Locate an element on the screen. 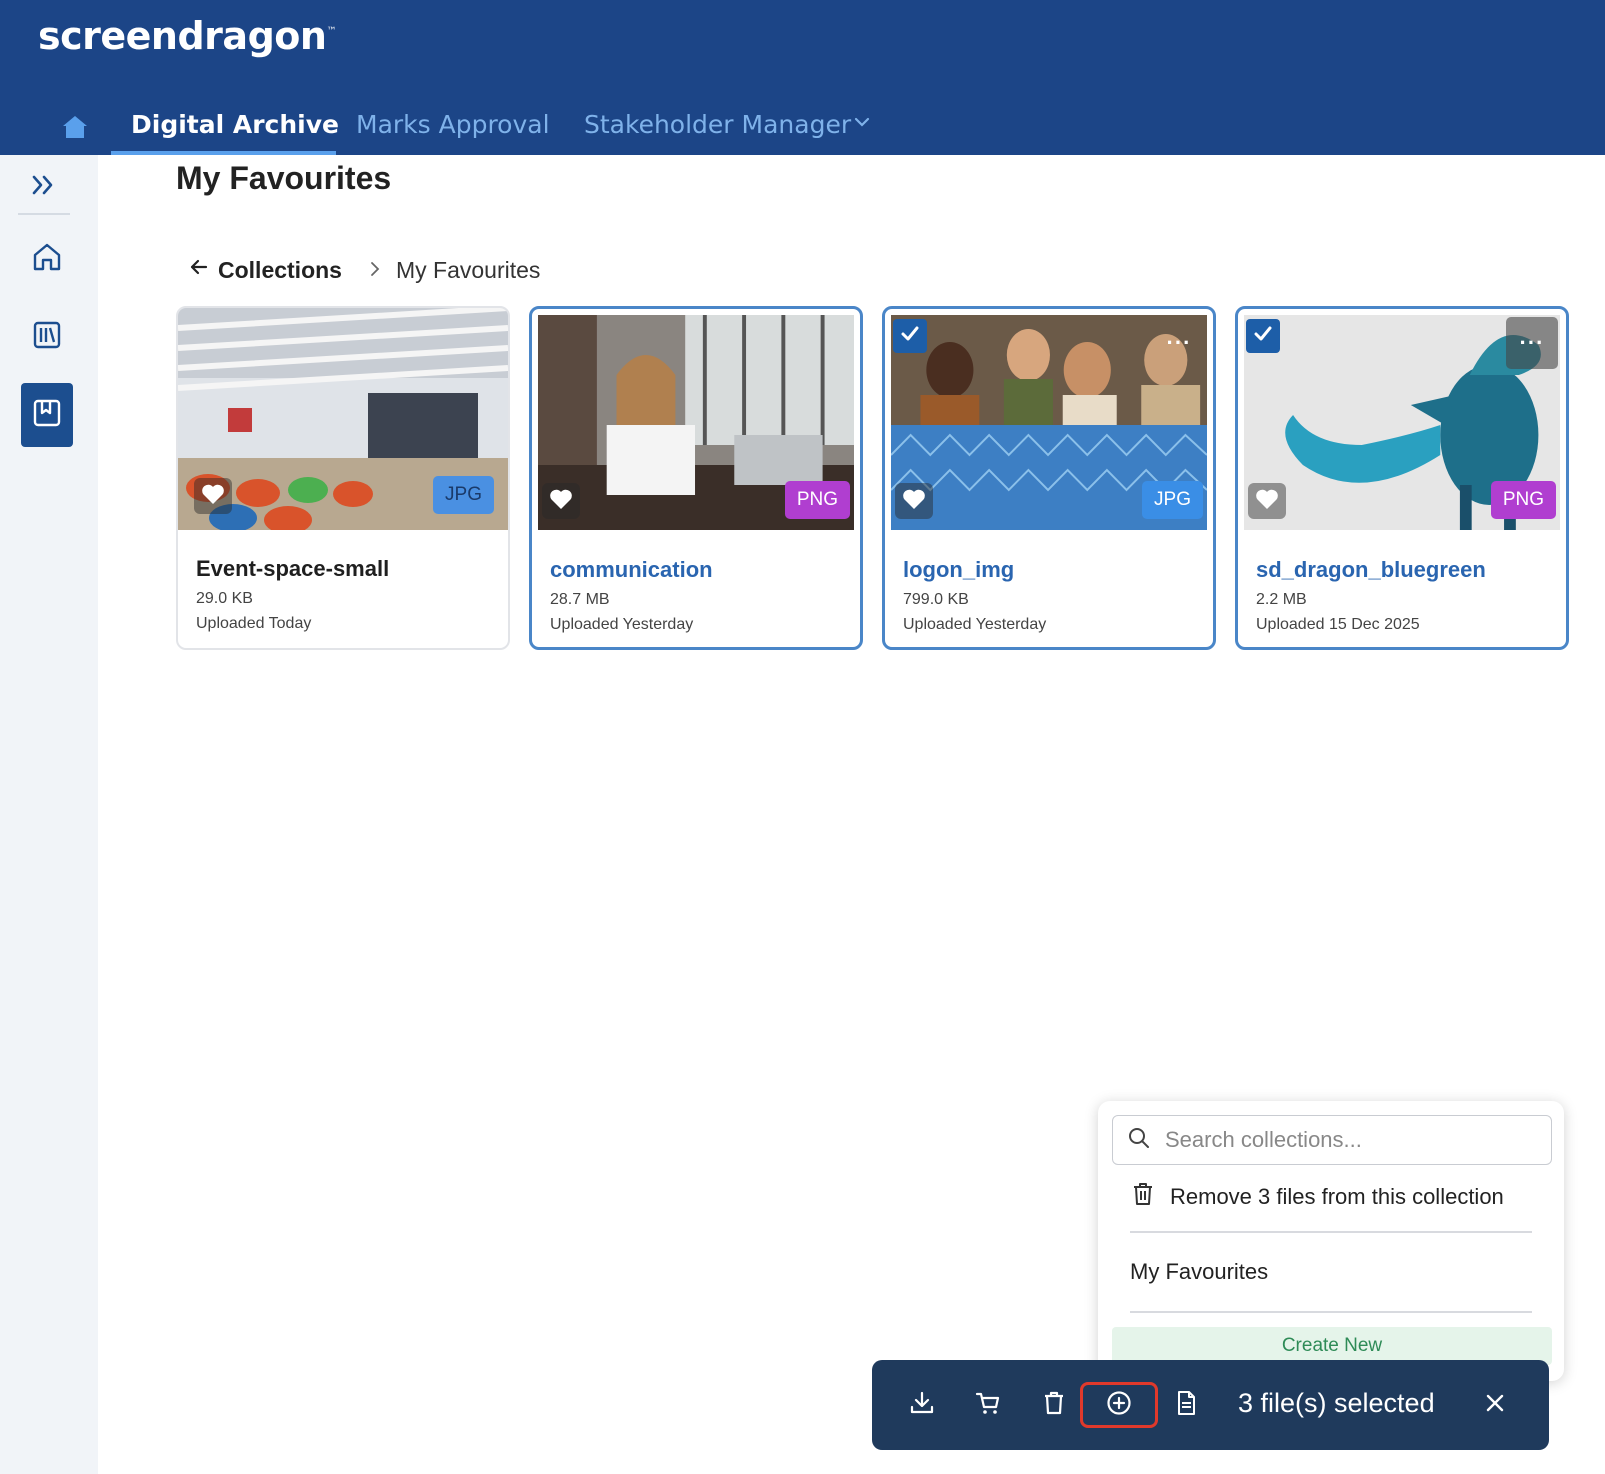 The height and width of the screenshot is (1474, 1605). asset-upload-date: Uploaded 15 Dec 2025 is located at coordinates (1338, 624).